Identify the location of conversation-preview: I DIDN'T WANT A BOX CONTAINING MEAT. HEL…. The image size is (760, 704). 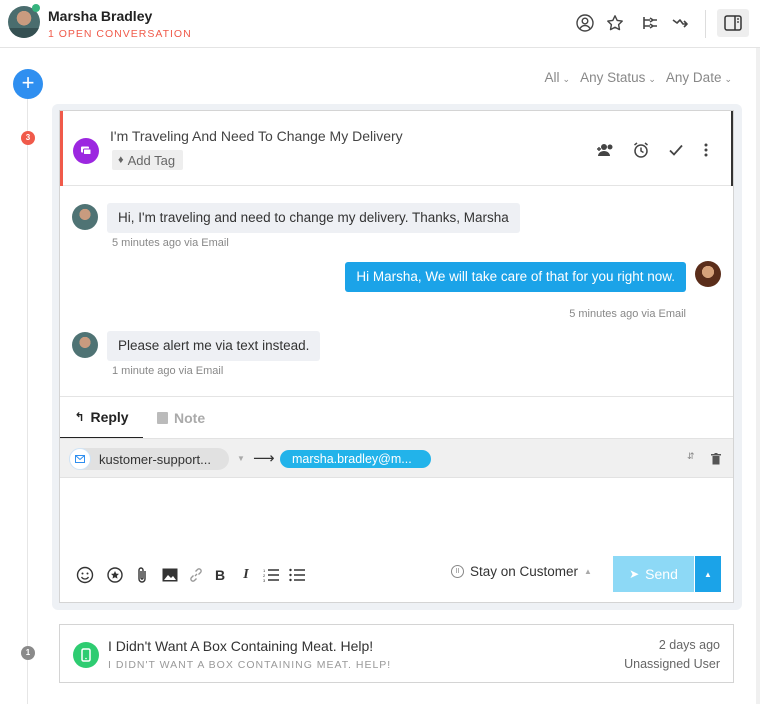
(250, 665).